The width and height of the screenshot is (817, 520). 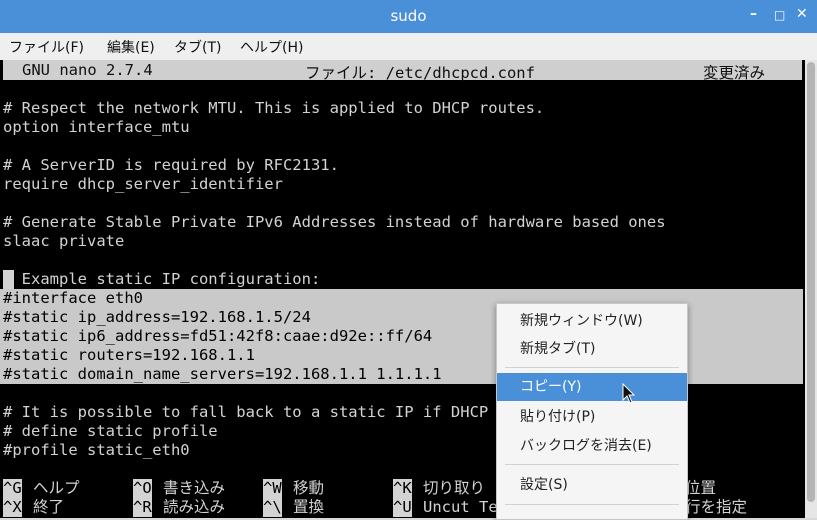 What do you see at coordinates (197, 47) in the screenshot?
I see `menu-tabs: タブ(T)` at bounding box center [197, 47].